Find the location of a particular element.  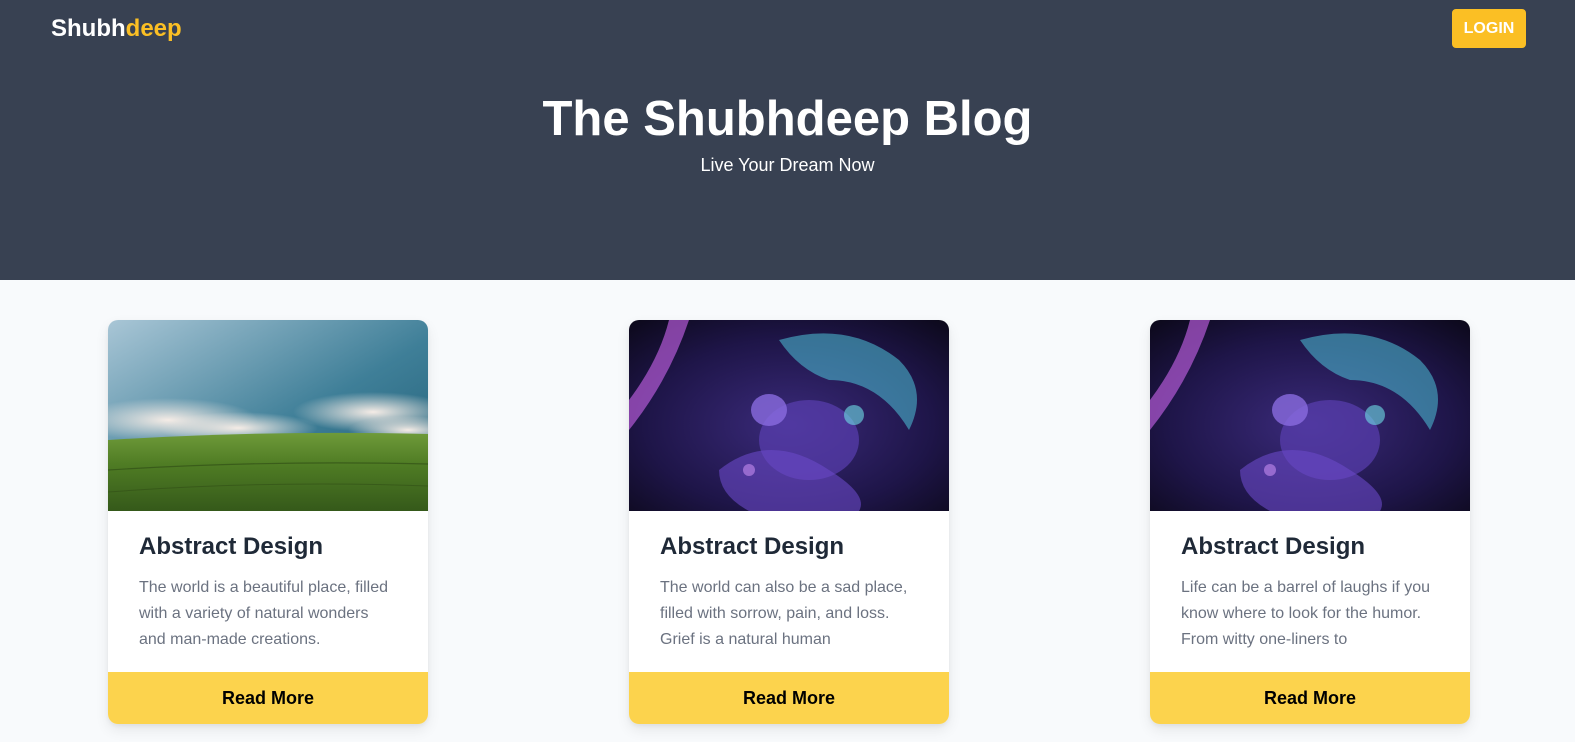

login-button: LOGIN is located at coordinates (1489, 28).